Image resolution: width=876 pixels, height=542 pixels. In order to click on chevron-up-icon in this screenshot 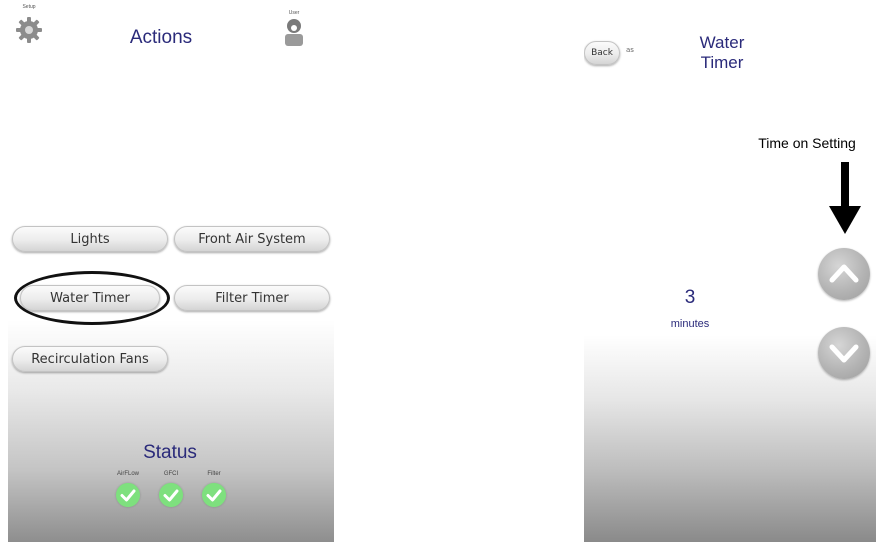, I will do `click(844, 273)`.